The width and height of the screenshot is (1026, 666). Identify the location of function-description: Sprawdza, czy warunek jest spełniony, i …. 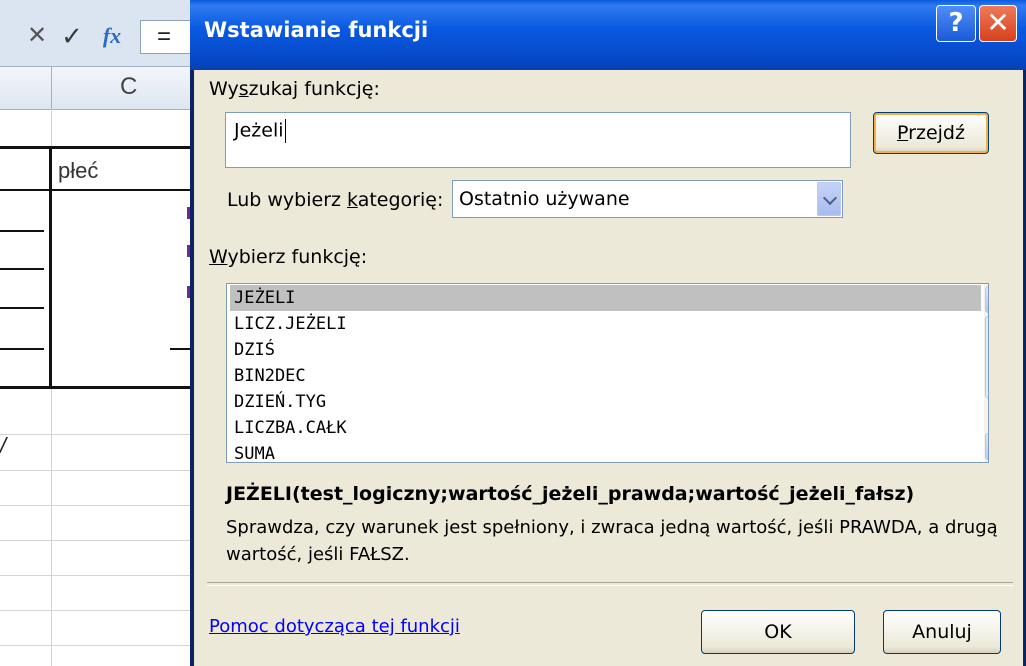
(612, 541).